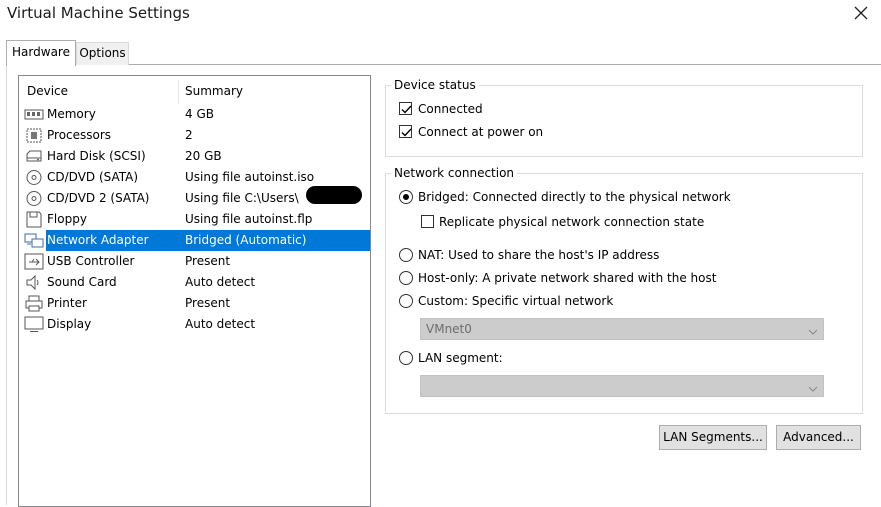 The width and height of the screenshot is (881, 507). What do you see at coordinates (93, 177) in the screenshot?
I see `device-name: CD/DVD (SATA)` at bounding box center [93, 177].